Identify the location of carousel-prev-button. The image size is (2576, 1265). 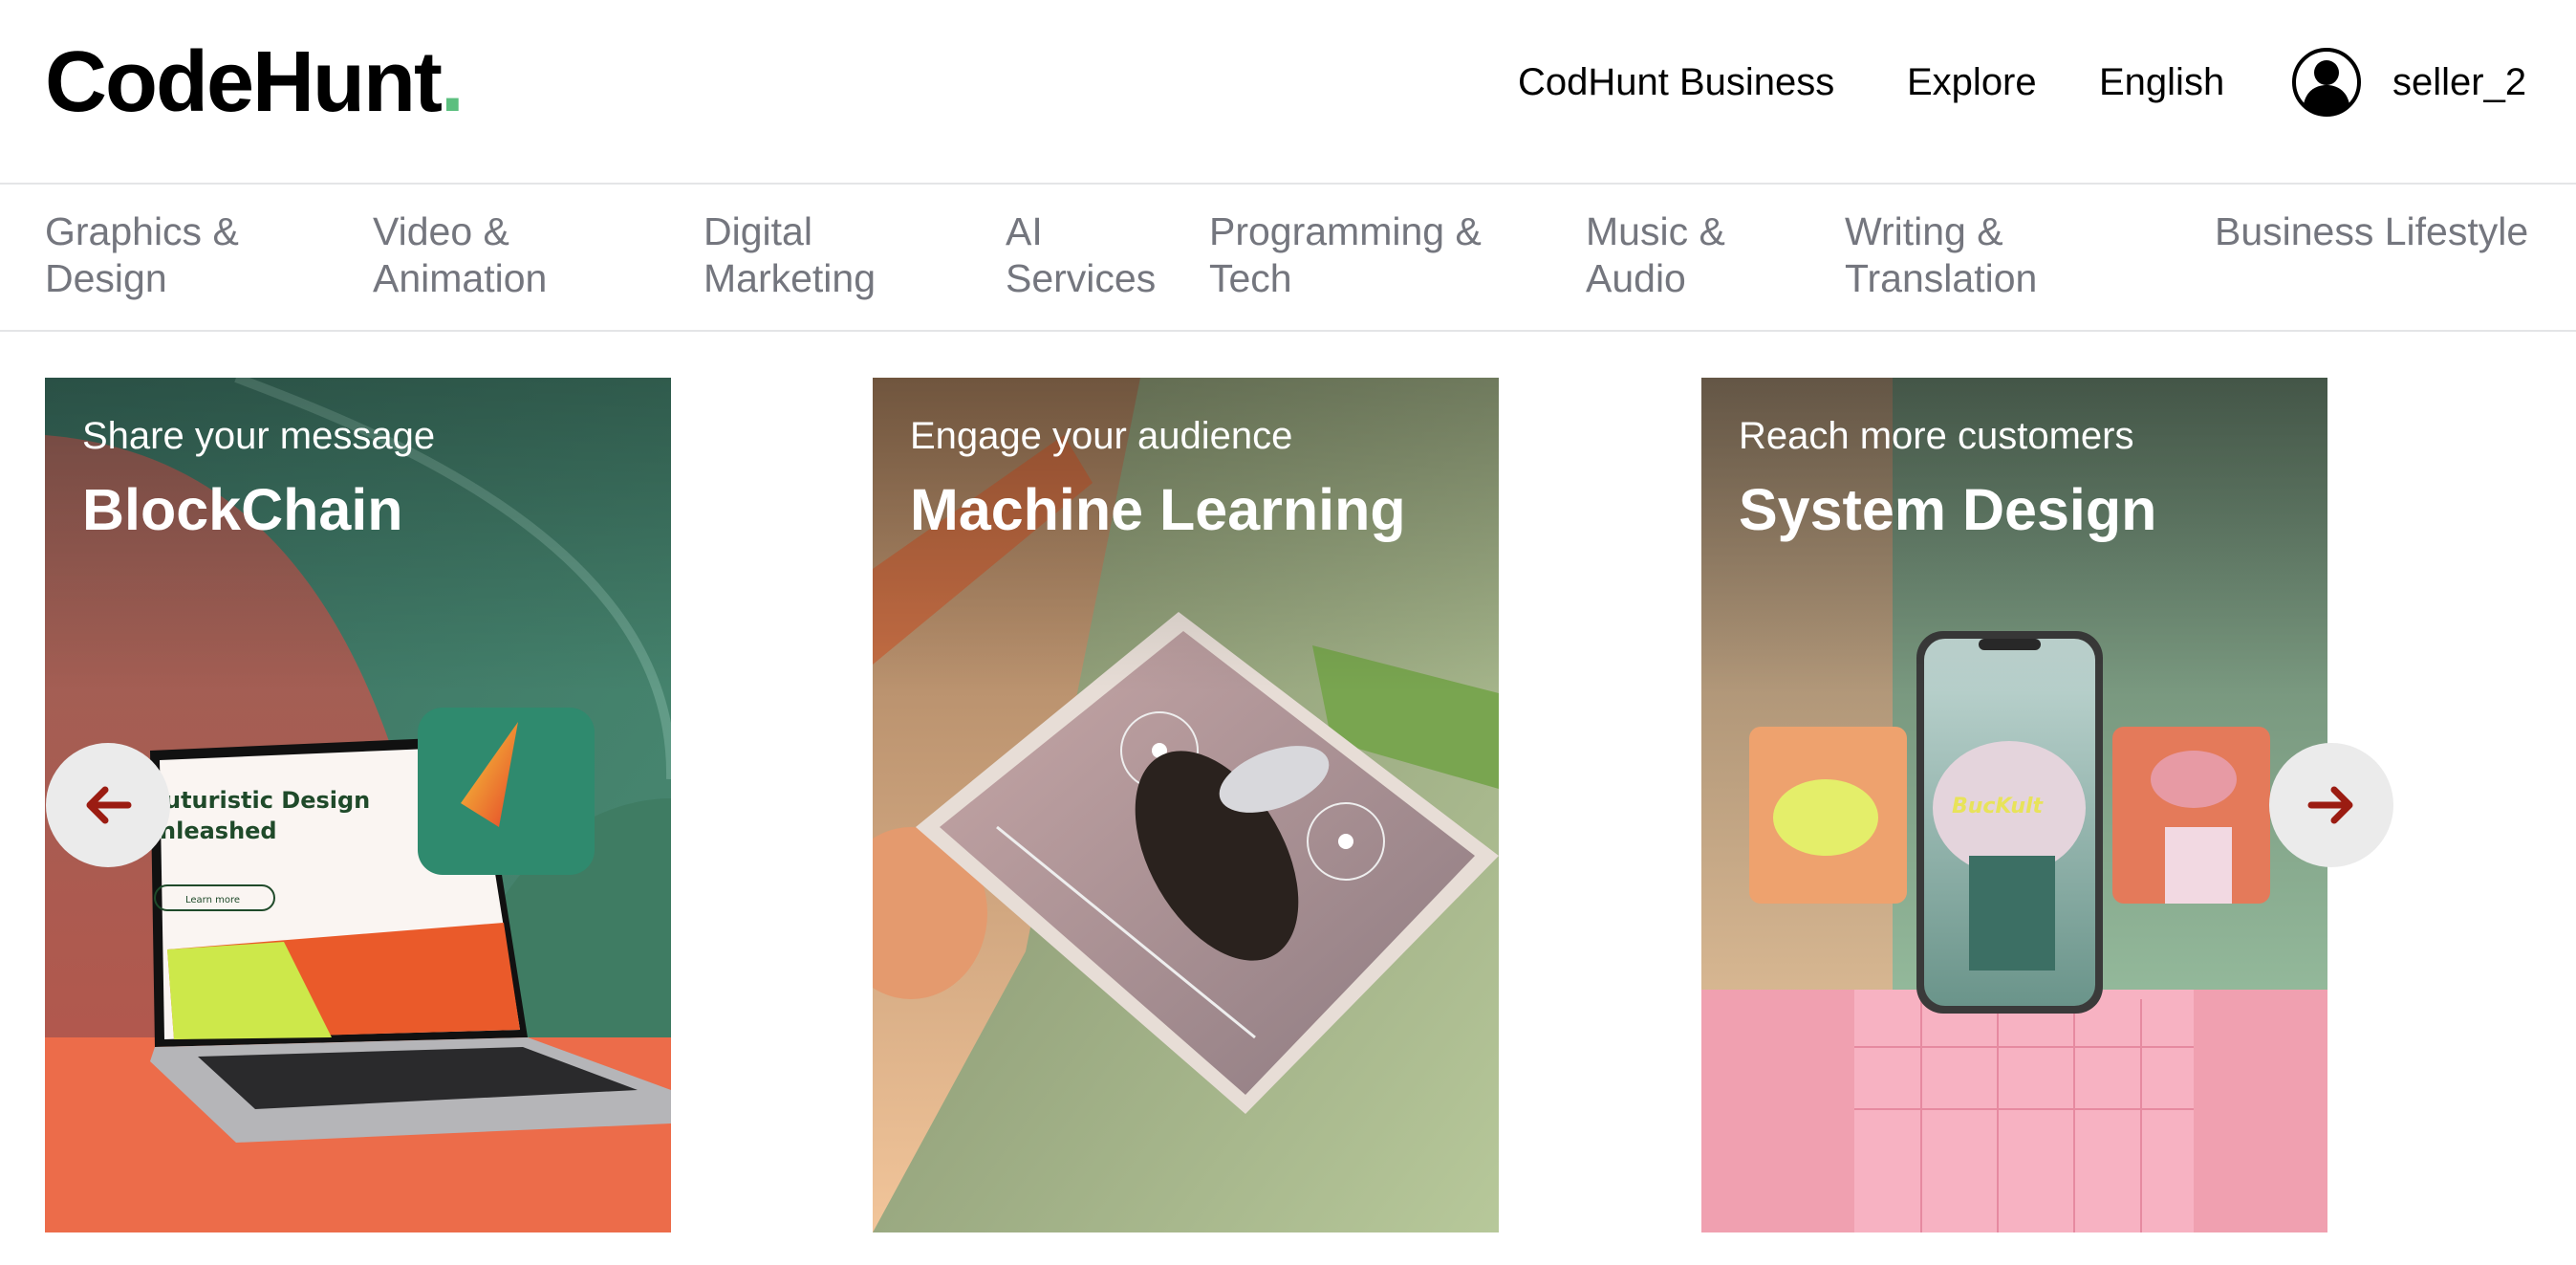
(108, 805).